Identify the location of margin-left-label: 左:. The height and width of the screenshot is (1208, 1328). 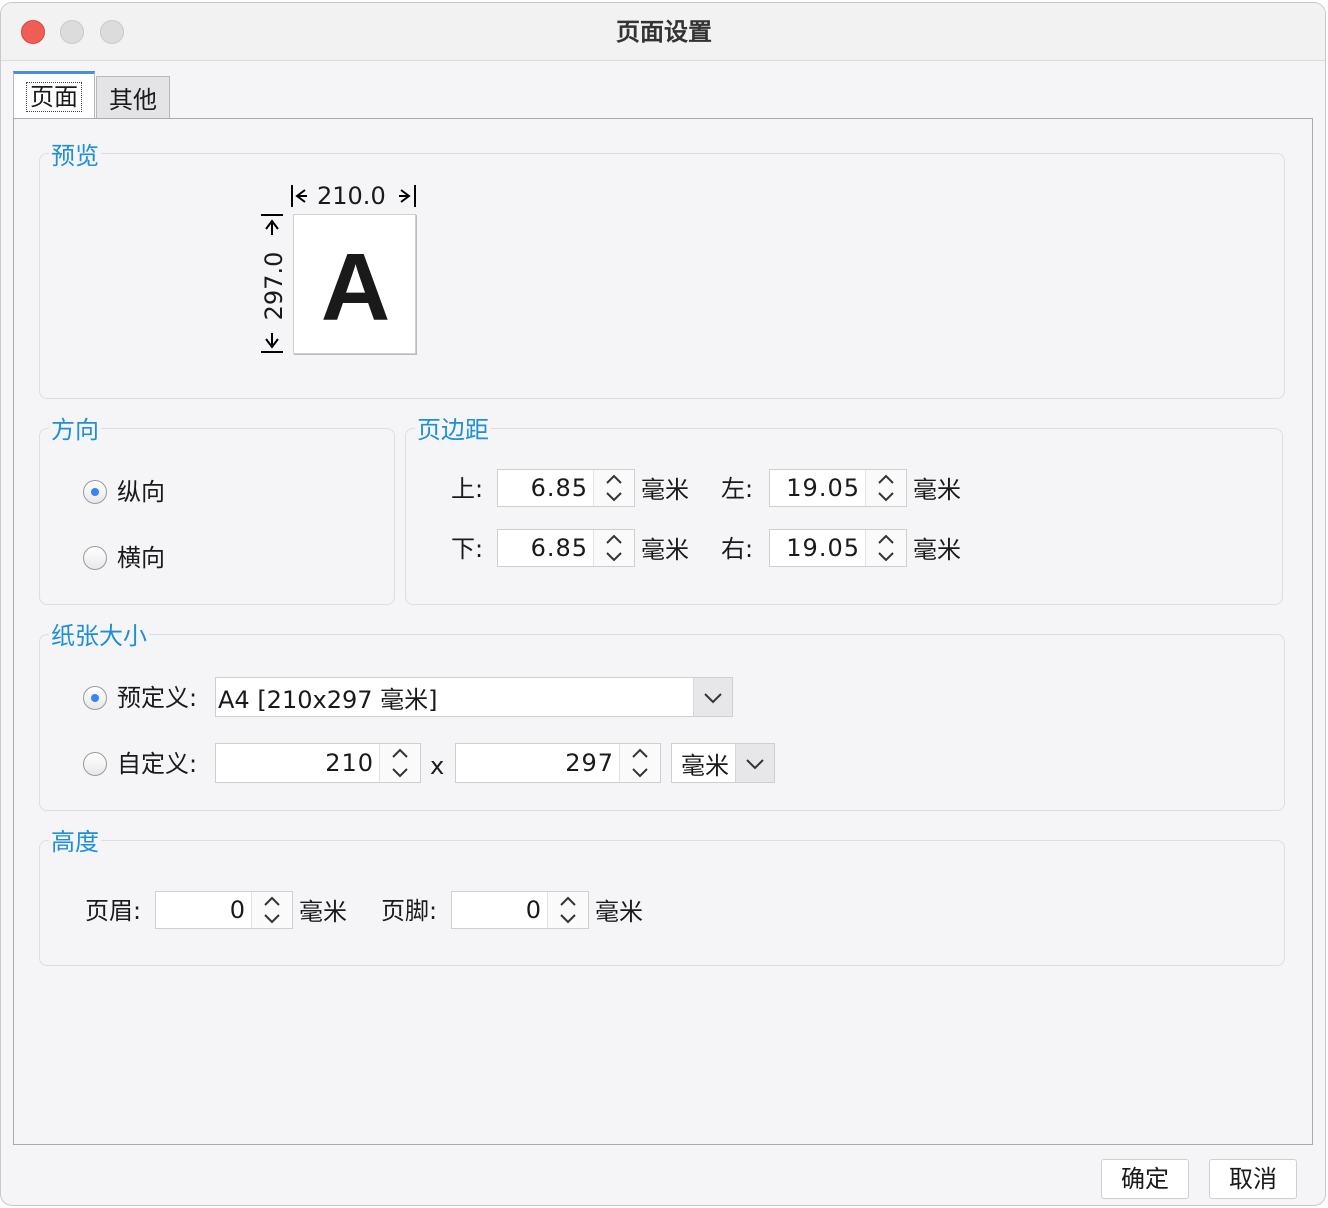
(737, 489).